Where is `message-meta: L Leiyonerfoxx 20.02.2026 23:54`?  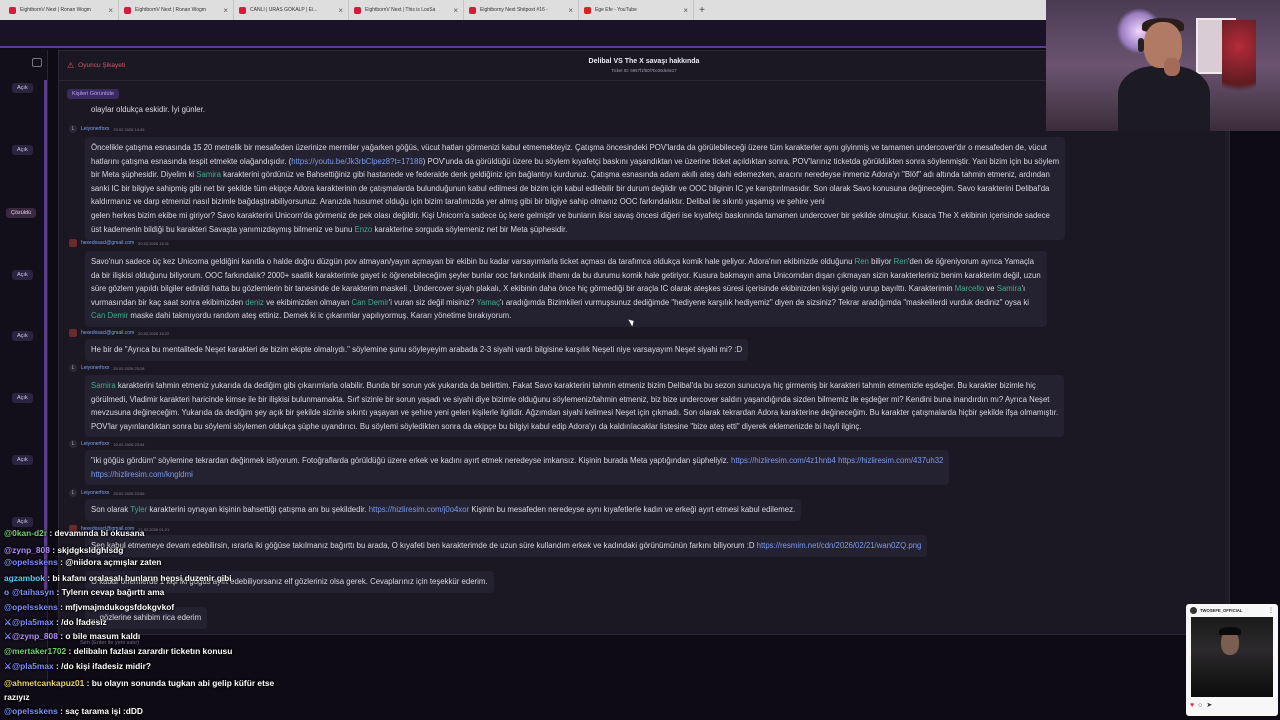 message-meta: L Leiyonerfoxx 20.02.2026 23:54 is located at coordinates (107, 444).